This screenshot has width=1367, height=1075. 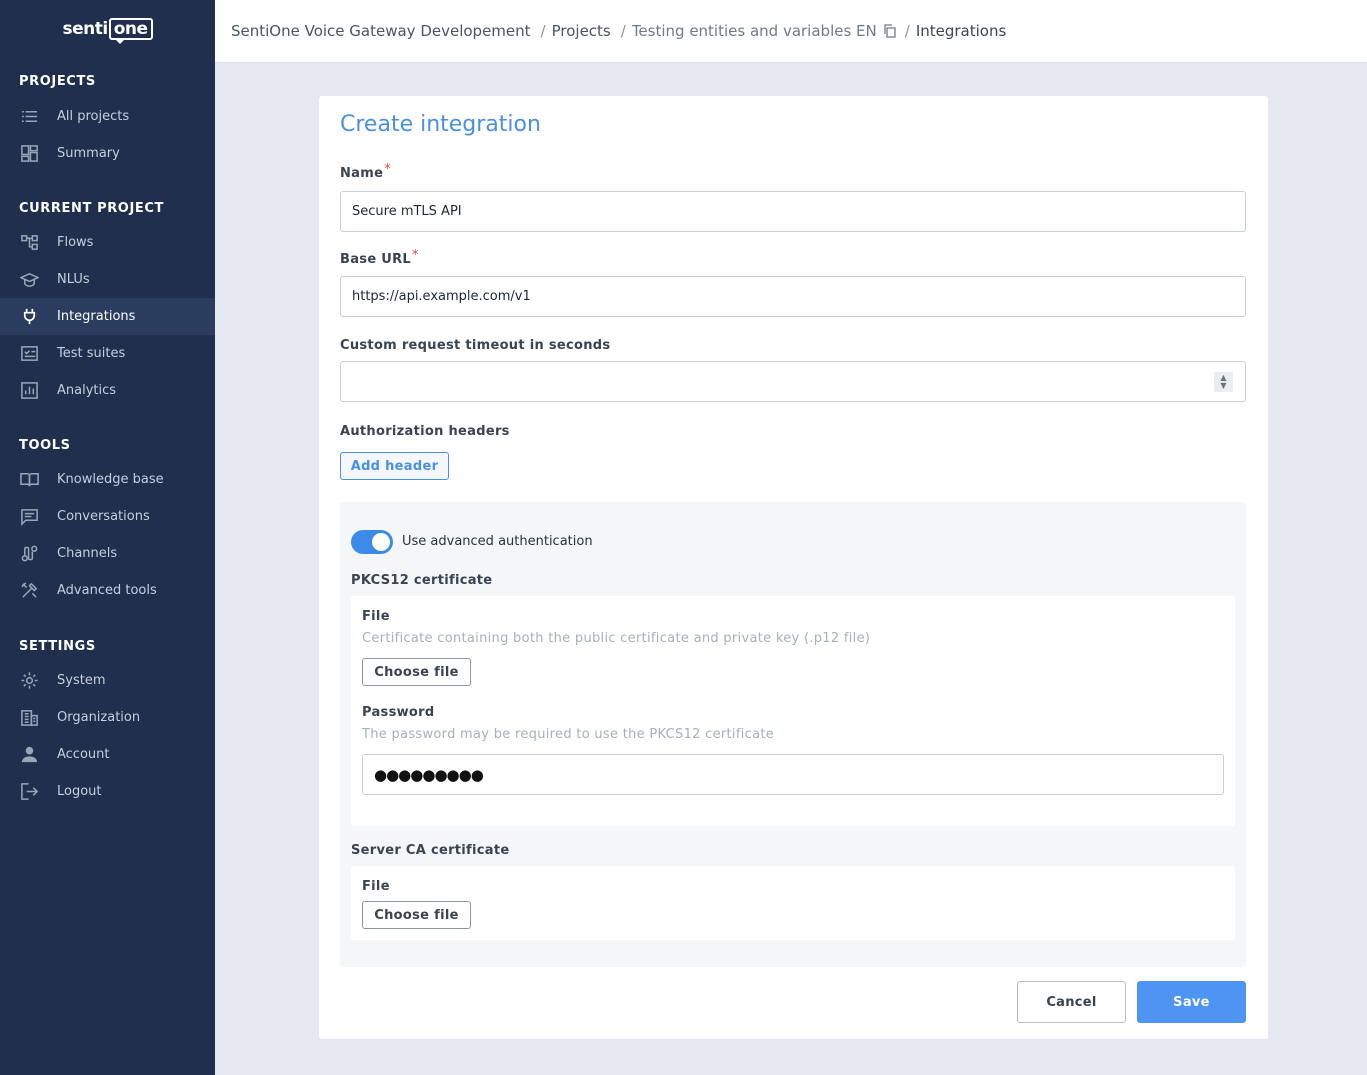 What do you see at coordinates (793, 296) in the screenshot?
I see `base-url-input: https://api.example.com/v1` at bounding box center [793, 296].